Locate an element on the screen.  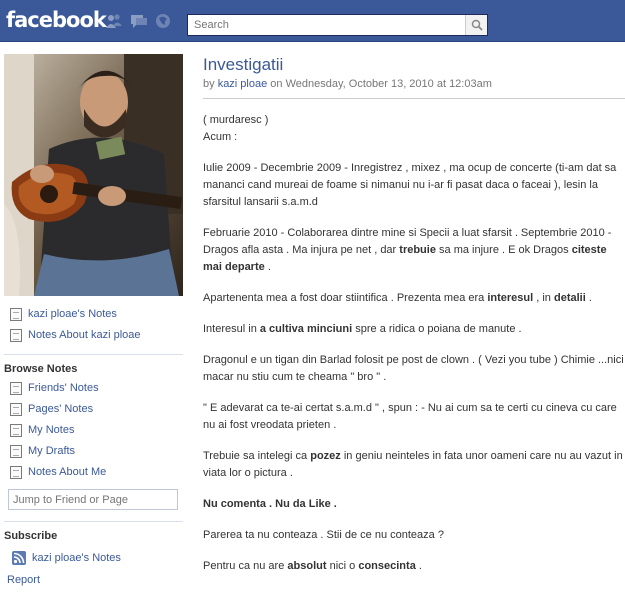
text-run: spre a ridica o poiana de manute . is located at coordinates (438, 329).